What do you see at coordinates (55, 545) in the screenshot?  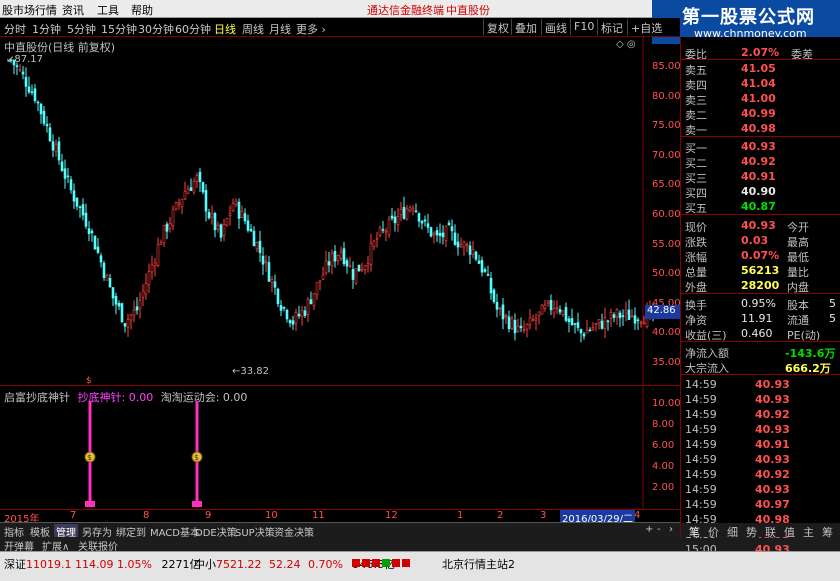 I see `expand-button: 扩展∧` at bounding box center [55, 545].